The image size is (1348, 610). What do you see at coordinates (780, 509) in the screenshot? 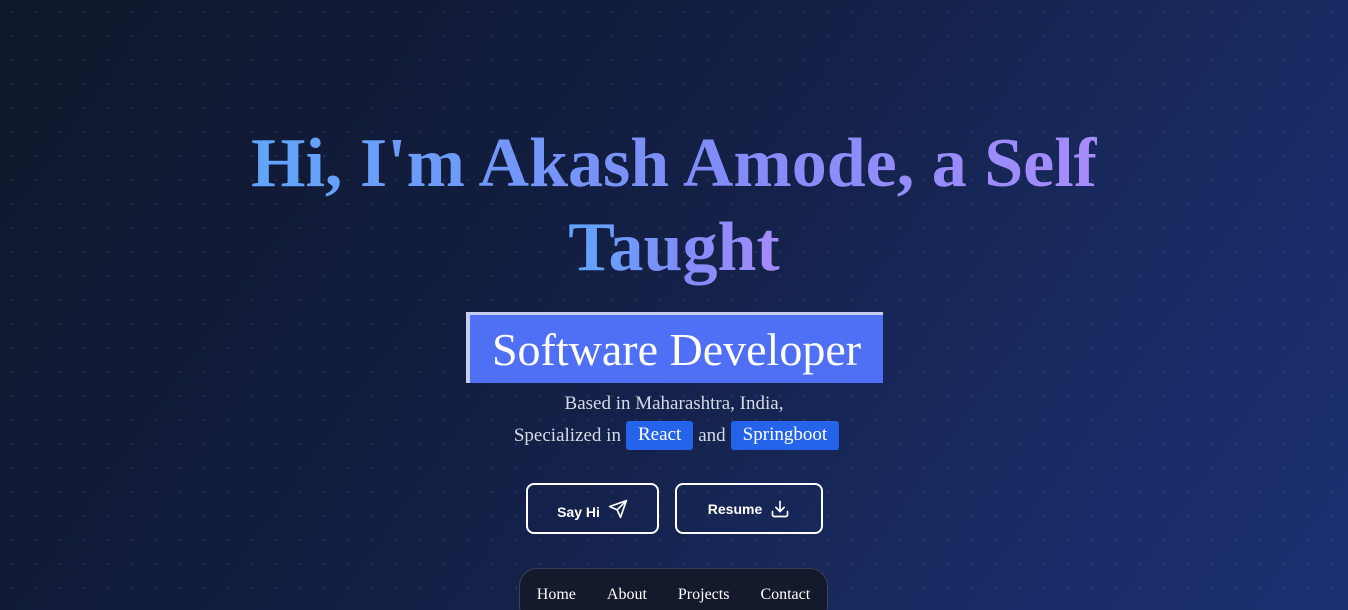
I see `download-icon` at bounding box center [780, 509].